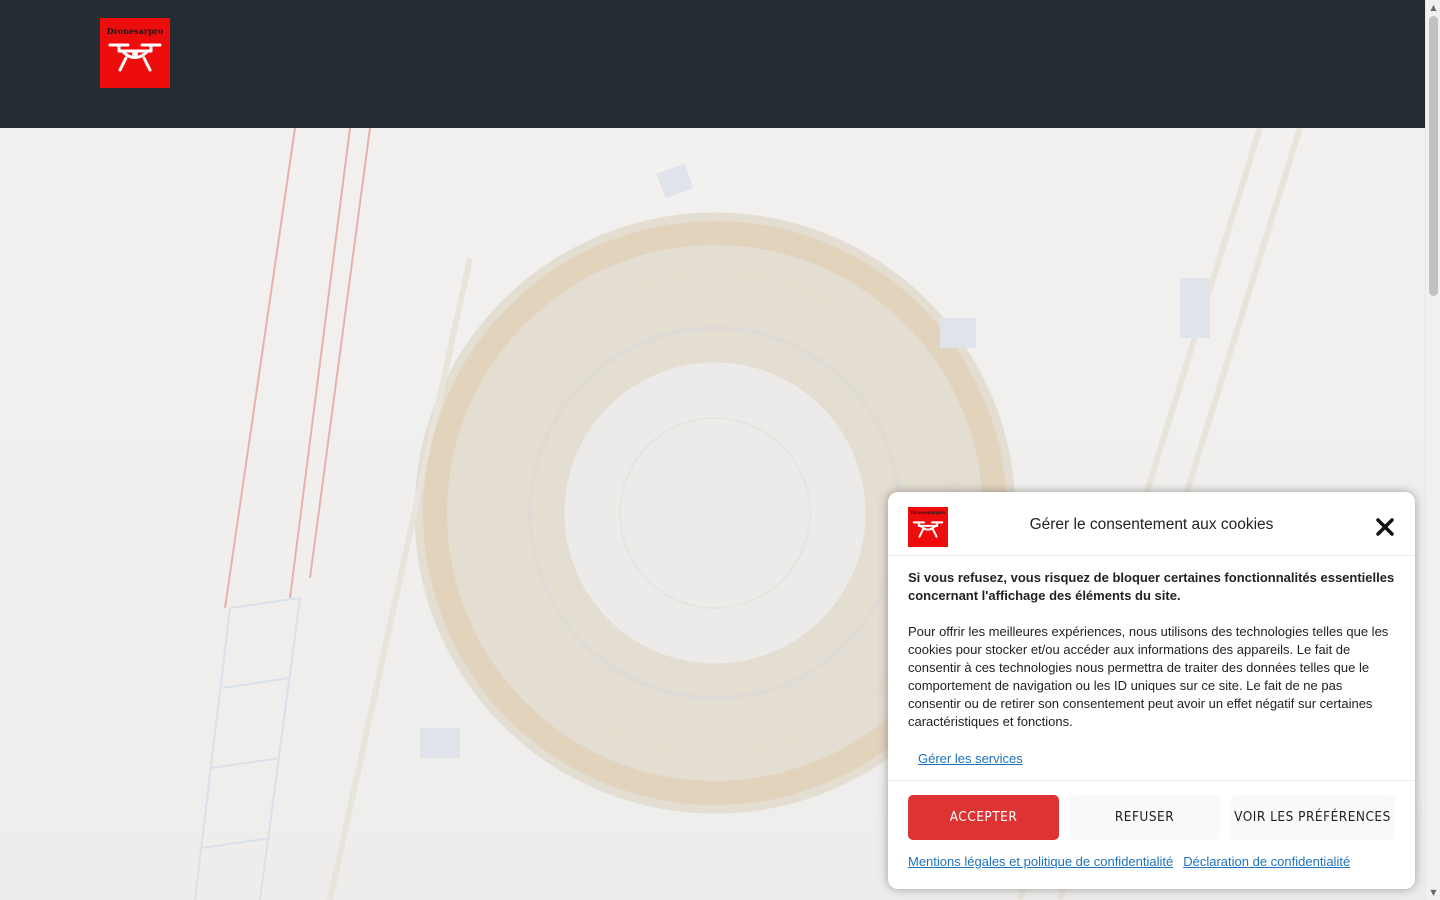 Image resolution: width=1440 pixels, height=900 pixels. I want to click on accept-button: Accepter, so click(983, 817).